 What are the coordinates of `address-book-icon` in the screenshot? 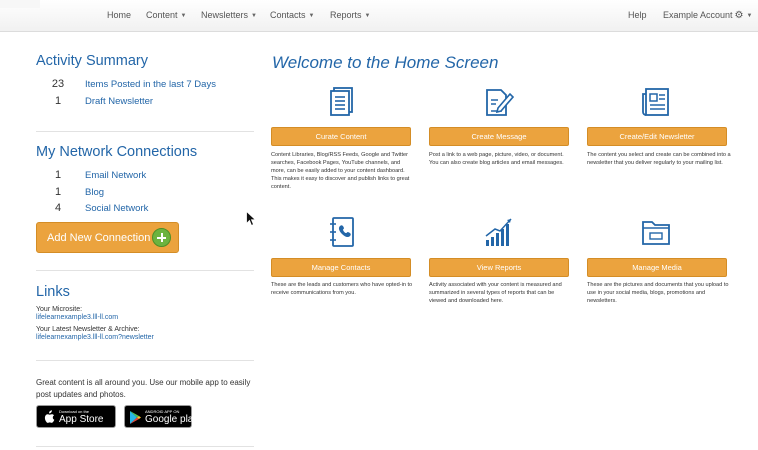 It's located at (342, 232).